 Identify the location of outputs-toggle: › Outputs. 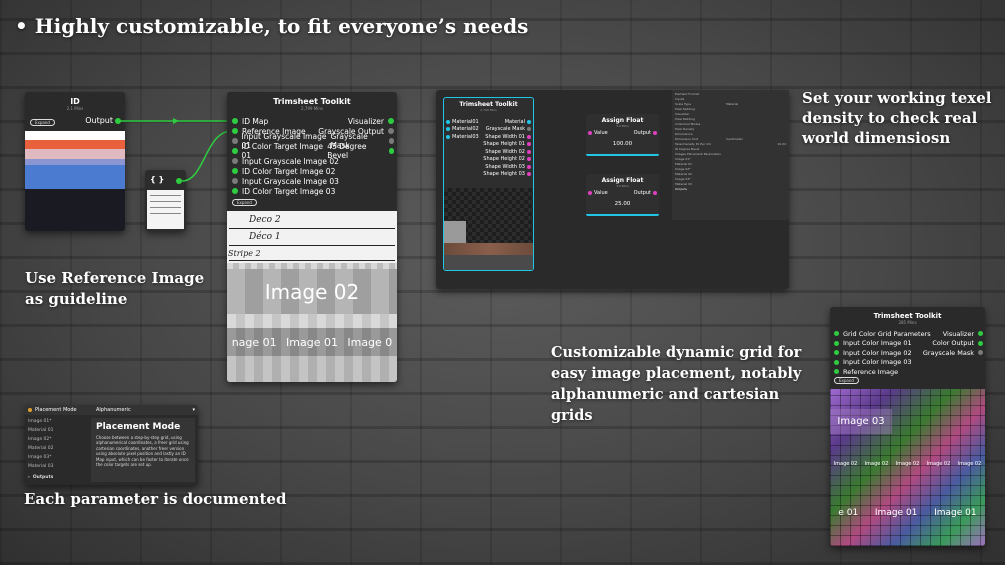
(46, 477).